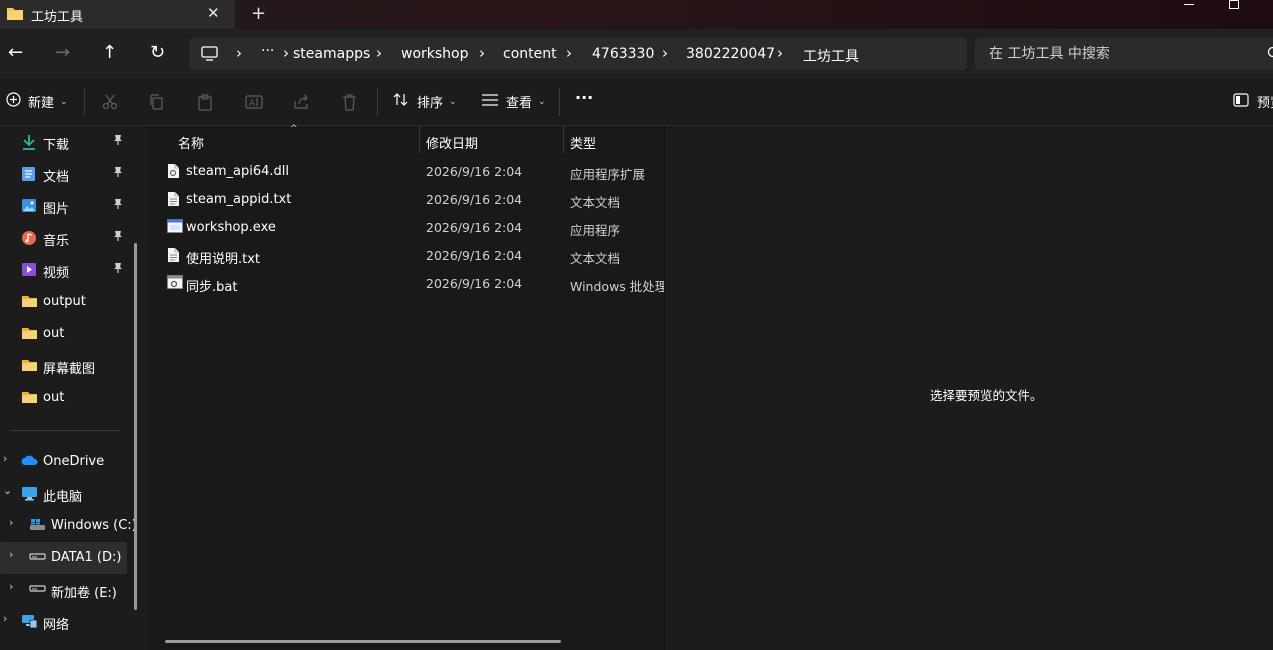 The width and height of the screenshot is (1273, 650). What do you see at coordinates (584, 97) in the screenshot?
I see `more-options-button: ···` at bounding box center [584, 97].